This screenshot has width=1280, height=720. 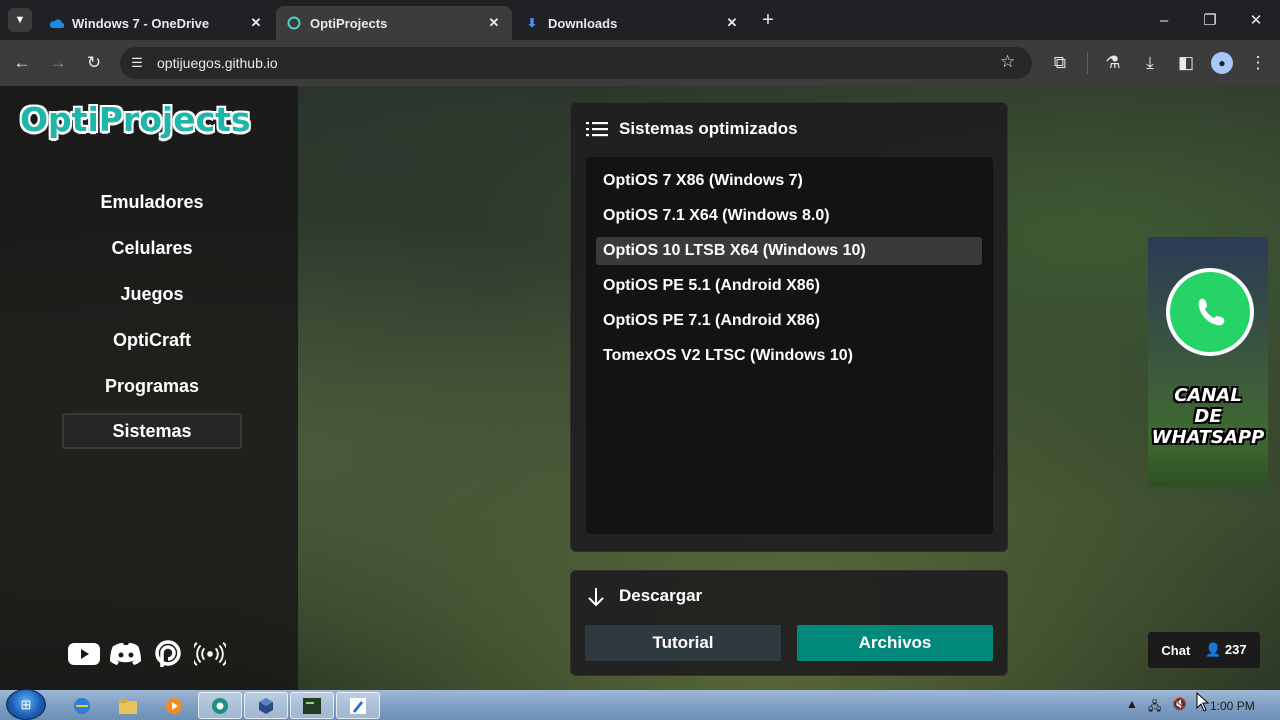 I want to click on network-icon: 🖧, so click(x=1154, y=707).